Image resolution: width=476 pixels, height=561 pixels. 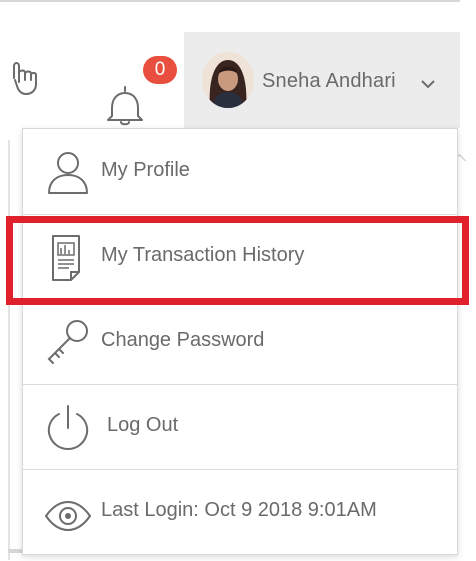 What do you see at coordinates (428, 84) in the screenshot?
I see `chevron-down-icon` at bounding box center [428, 84].